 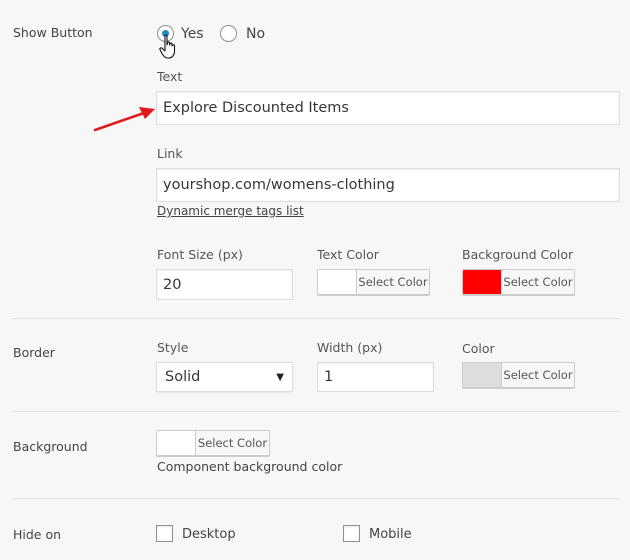 I want to click on hide-on-desktop-label: Desktop, so click(x=209, y=534).